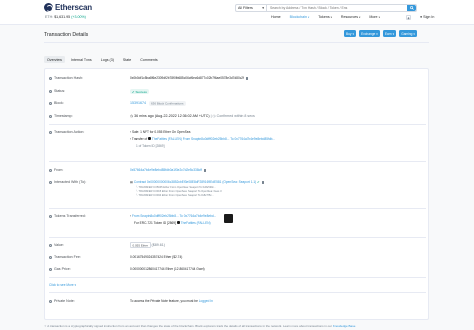  I want to click on tab-state: State, so click(127, 59).